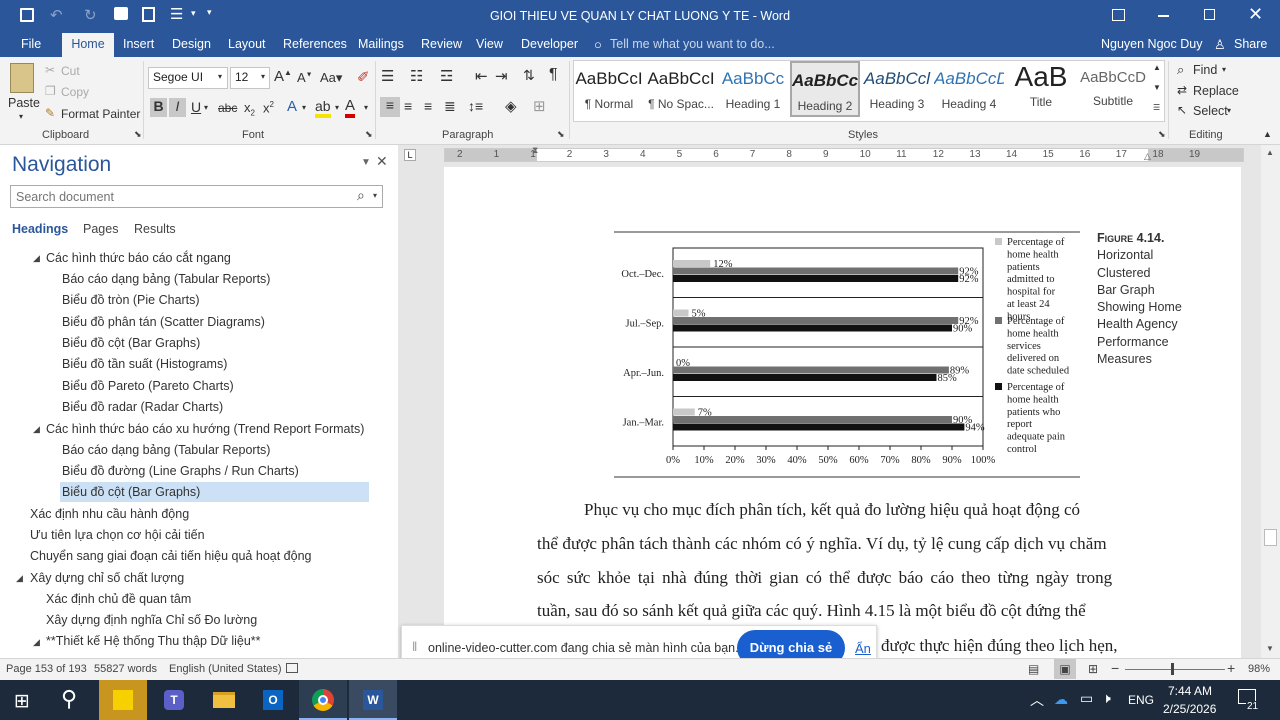 The width and height of the screenshot is (1280, 720). Describe the element at coordinates (1267, 134) in the screenshot. I see `collapse-ribbon-icon: ▲` at that location.